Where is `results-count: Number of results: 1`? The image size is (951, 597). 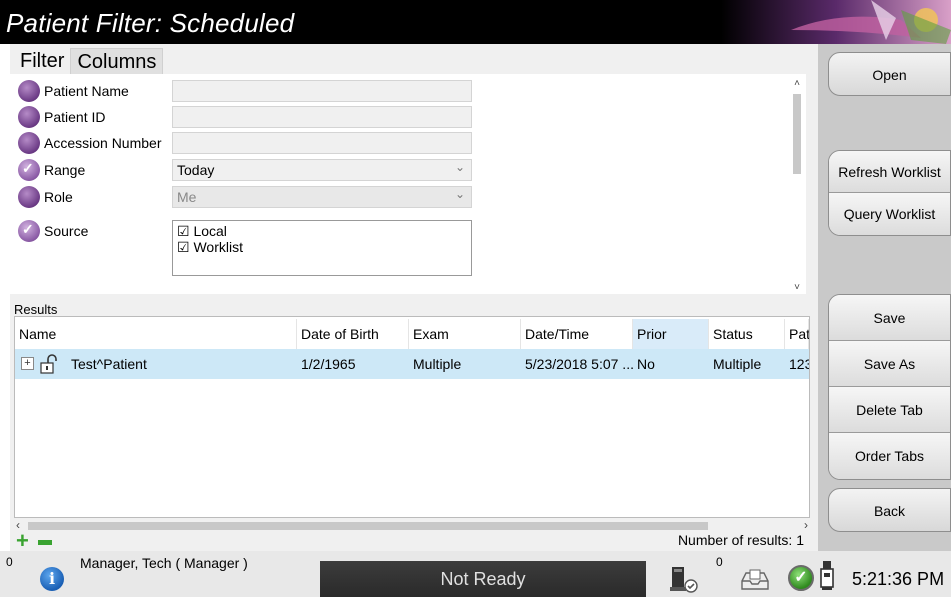
results-count: Number of results: 1 is located at coordinates (740, 540).